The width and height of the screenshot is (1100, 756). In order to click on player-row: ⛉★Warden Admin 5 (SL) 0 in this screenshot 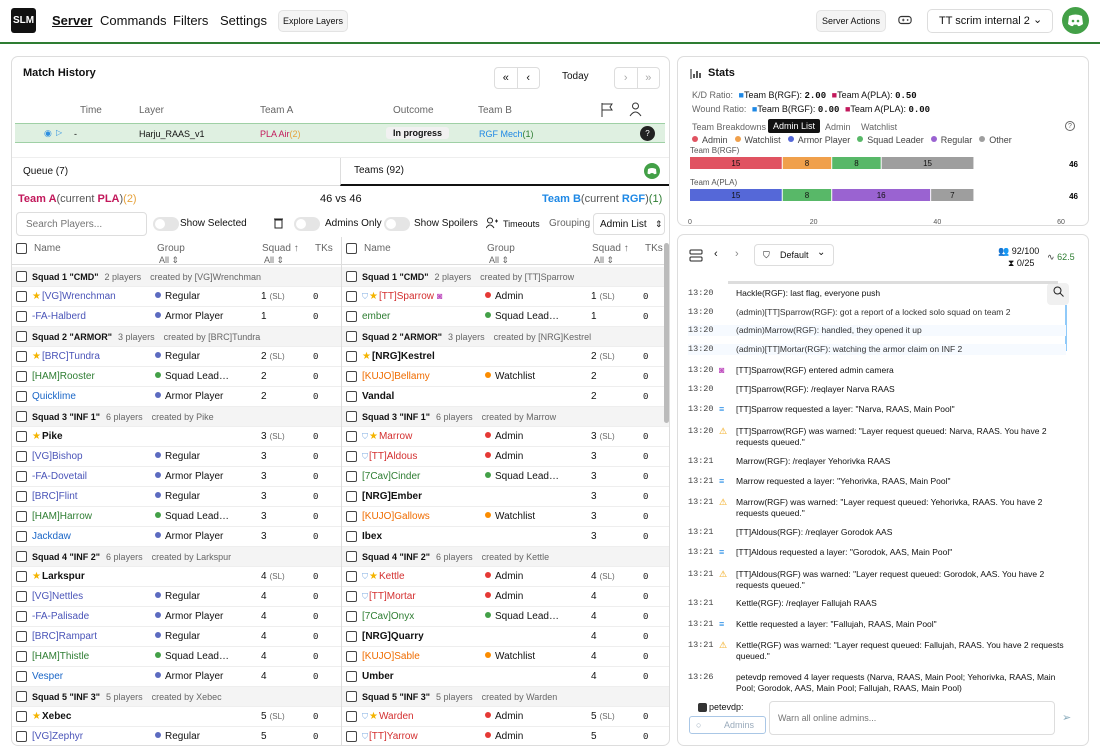, I will do `click(505, 717)`.